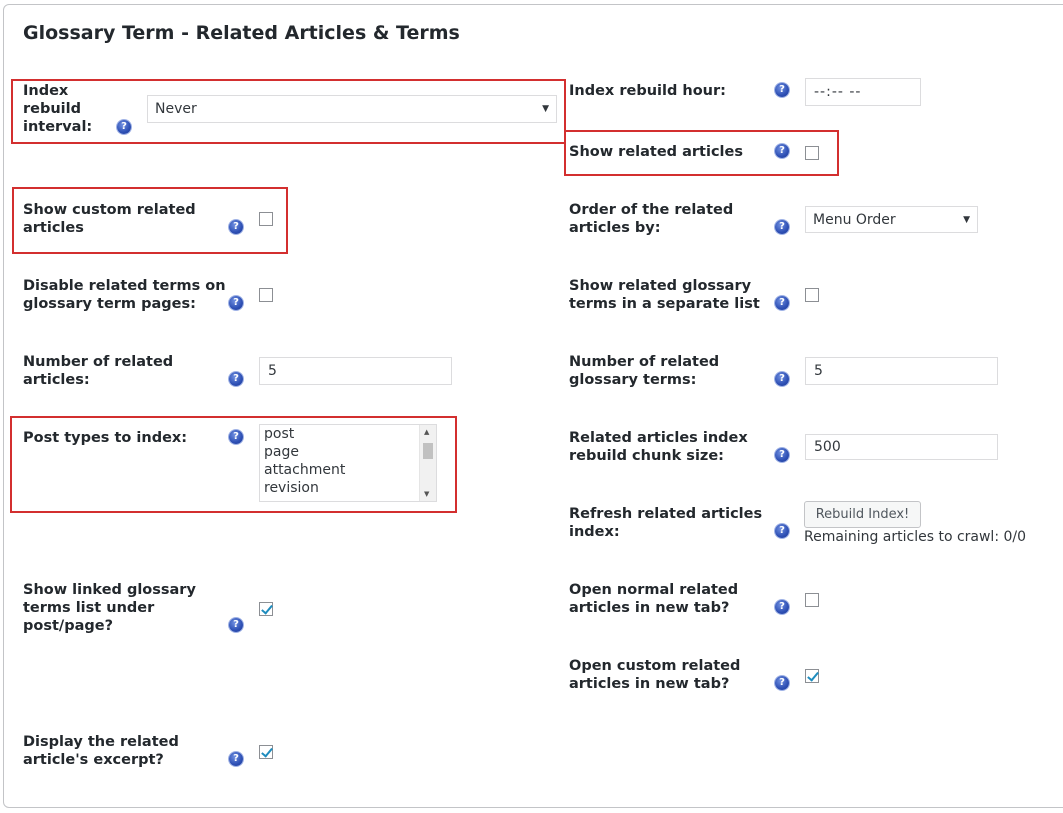 This screenshot has height=813, width=1063. Describe the element at coordinates (98, 371) in the screenshot. I see `number-related-articles-label: Number of related articles:` at that location.